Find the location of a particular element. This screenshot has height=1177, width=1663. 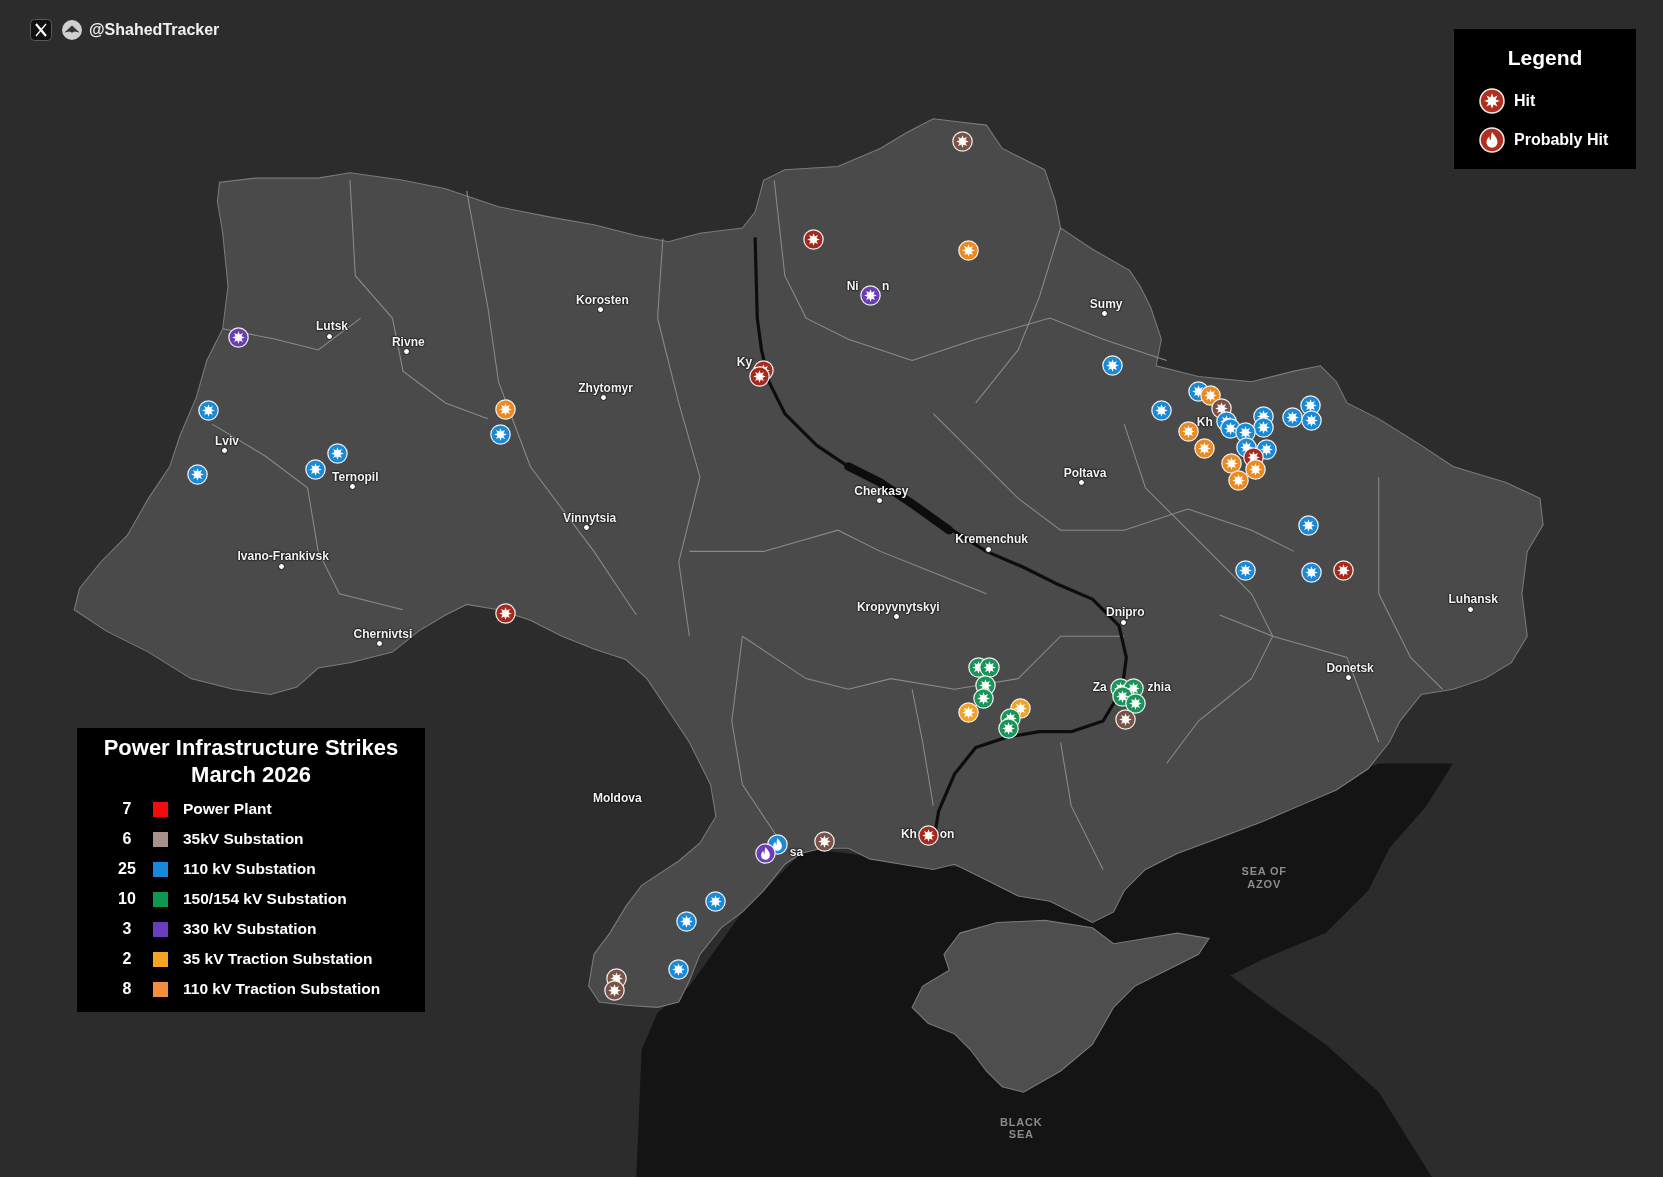

sea-label: SEA OF AZOV is located at coordinates (1264, 878).